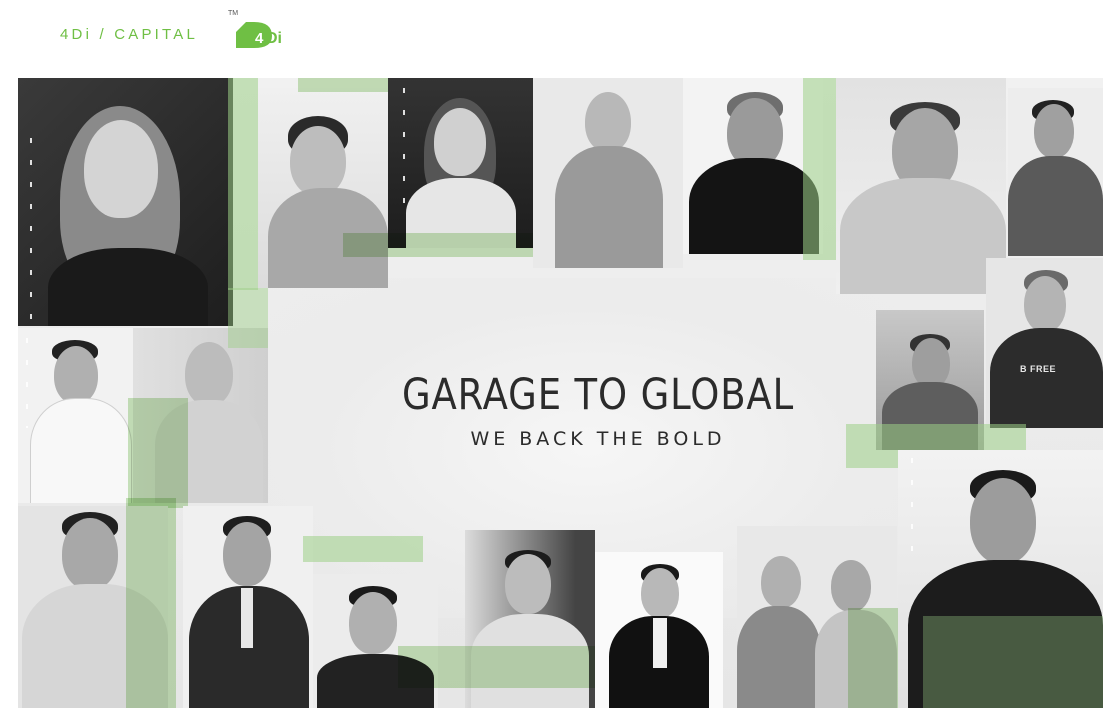 This screenshot has width=1103, height=708. Describe the element at coordinates (274, 38) in the screenshot. I see `logo-di-glyph: Di` at that location.